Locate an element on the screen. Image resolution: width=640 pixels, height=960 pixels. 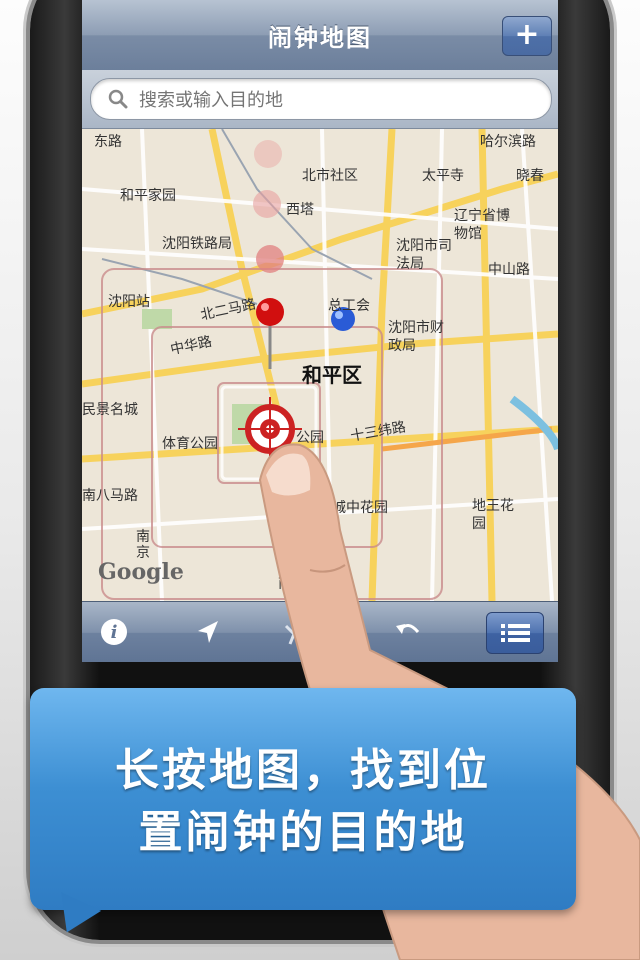
search-bar is located at coordinates (320, 99).